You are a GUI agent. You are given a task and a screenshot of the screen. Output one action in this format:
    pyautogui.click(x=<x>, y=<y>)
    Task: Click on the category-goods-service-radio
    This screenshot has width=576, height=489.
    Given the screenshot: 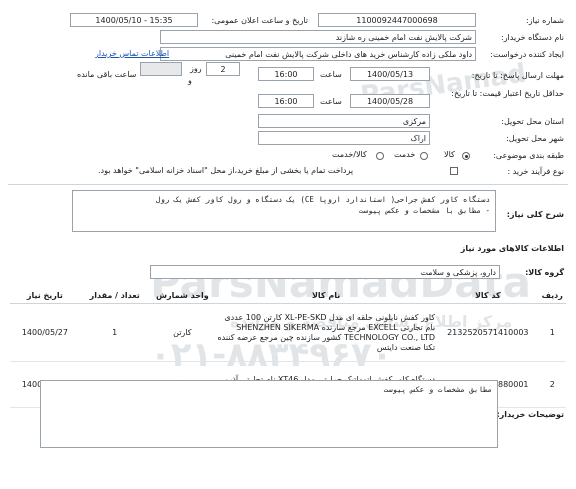 What is the action you would take?
    pyautogui.click(x=380, y=156)
    